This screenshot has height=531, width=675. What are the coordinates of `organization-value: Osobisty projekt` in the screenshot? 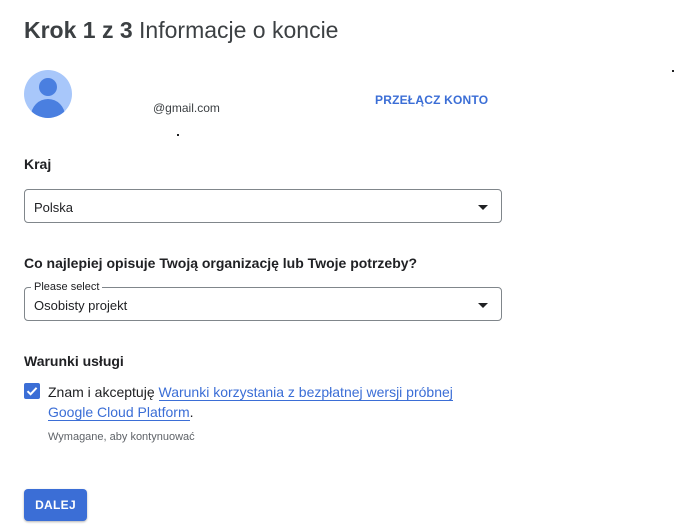 It's located at (81, 305).